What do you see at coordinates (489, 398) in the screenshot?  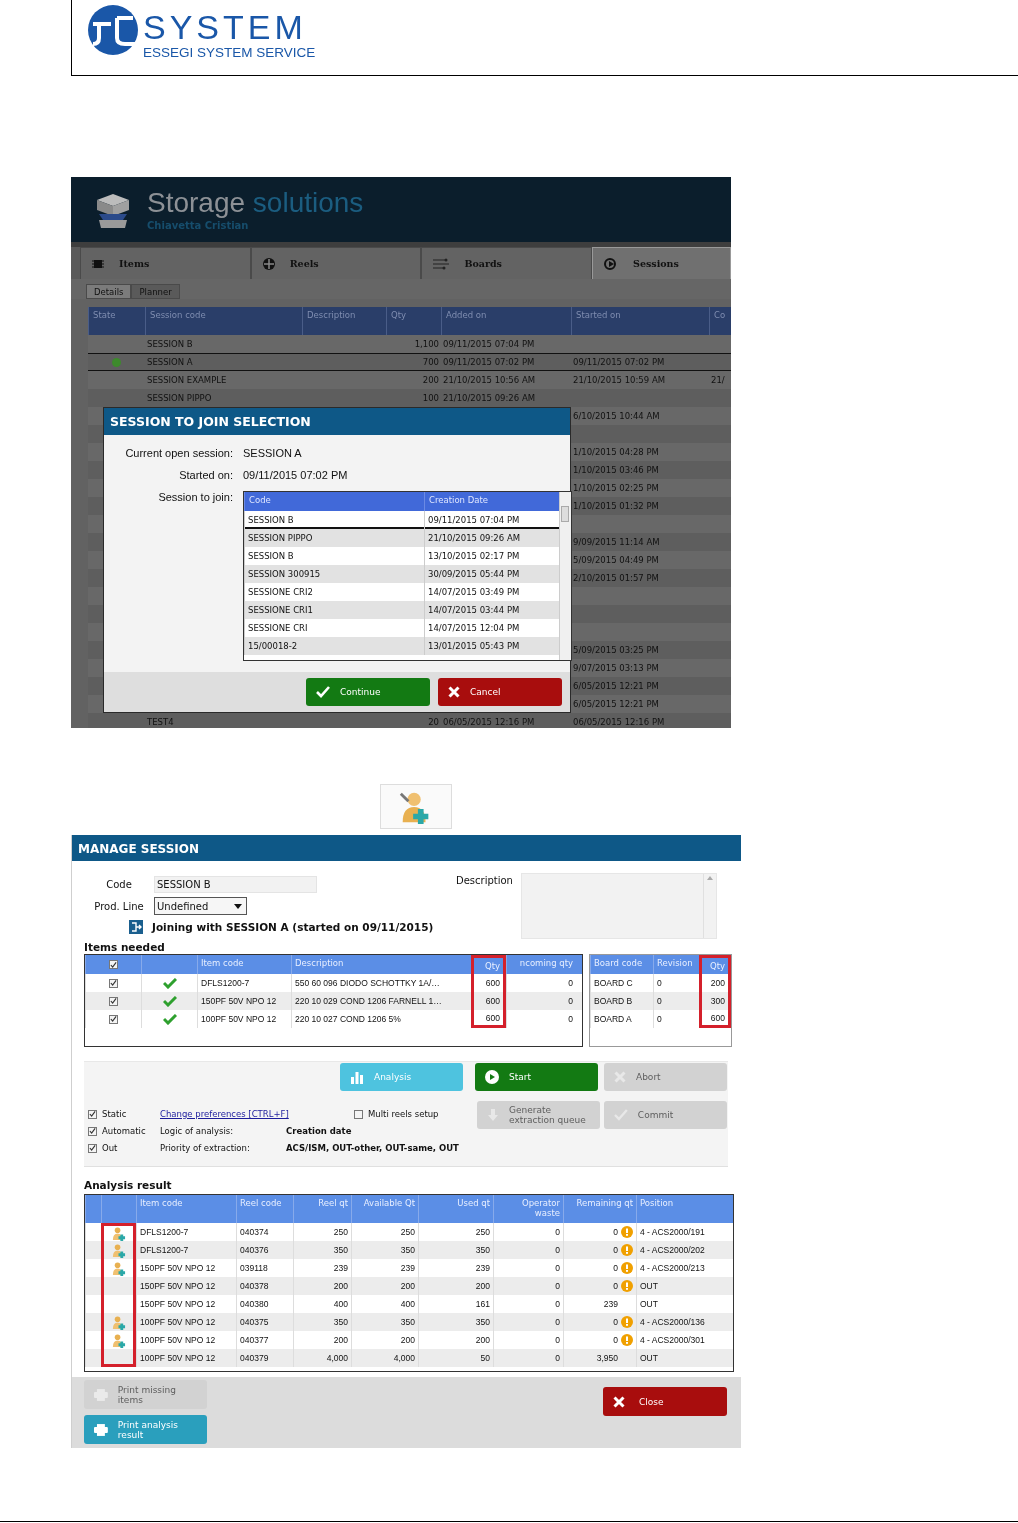 I see `table-cell: 21/10/2015 09:26 AM` at bounding box center [489, 398].